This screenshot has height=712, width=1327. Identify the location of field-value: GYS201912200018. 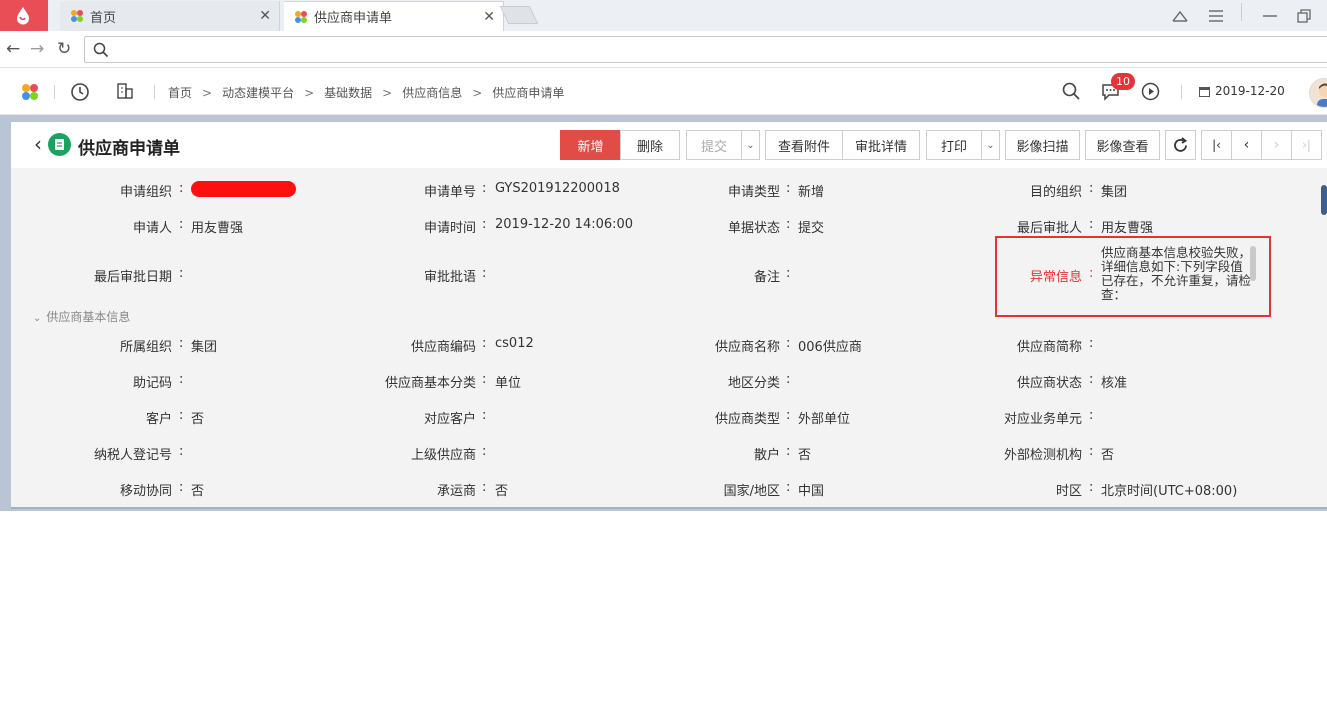
(557, 188).